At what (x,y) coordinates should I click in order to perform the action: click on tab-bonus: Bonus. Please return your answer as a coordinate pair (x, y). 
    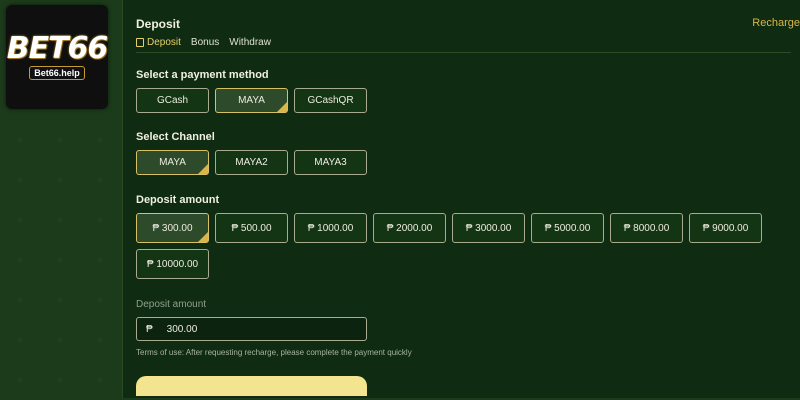
    Looking at the image, I should click on (205, 42).